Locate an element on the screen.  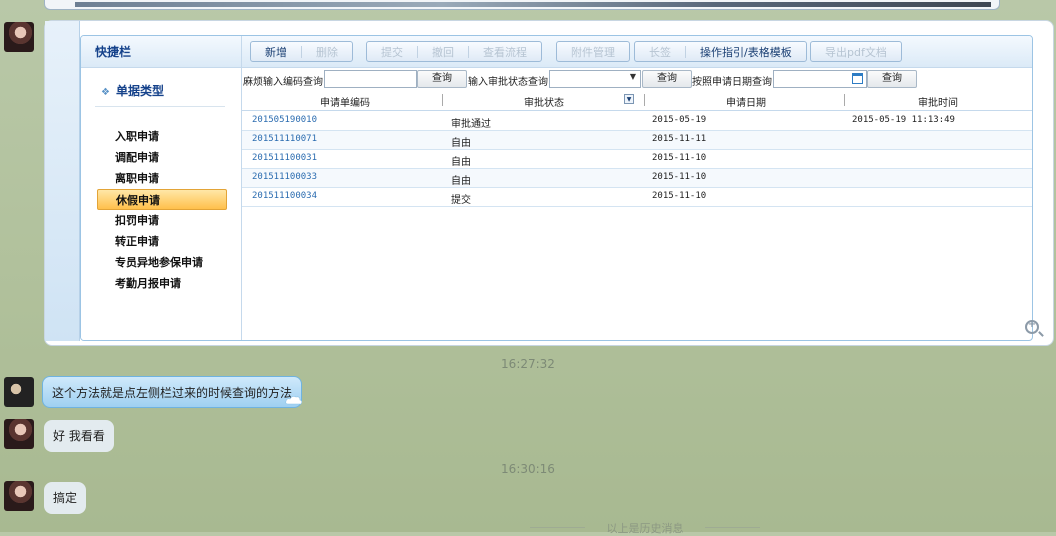
timestamp: 16:27:32 is located at coordinates (528, 364).